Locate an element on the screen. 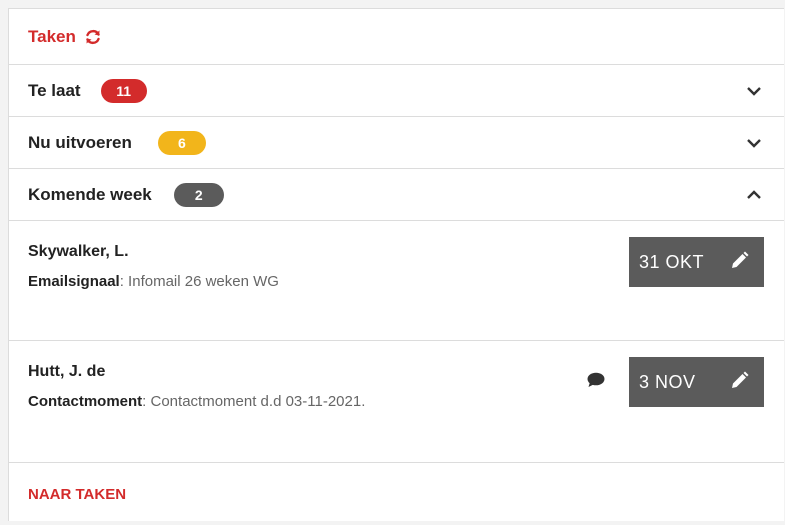 This screenshot has width=785, height=525. task-date: 31 OKT is located at coordinates (672, 261).